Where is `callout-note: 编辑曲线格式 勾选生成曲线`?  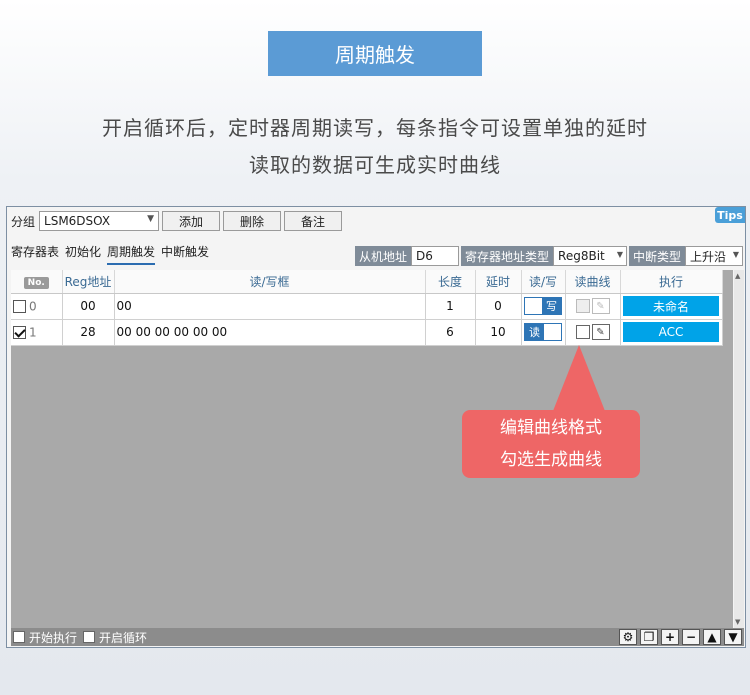 callout-note: 编辑曲线格式 勾选生成曲线 is located at coordinates (551, 444).